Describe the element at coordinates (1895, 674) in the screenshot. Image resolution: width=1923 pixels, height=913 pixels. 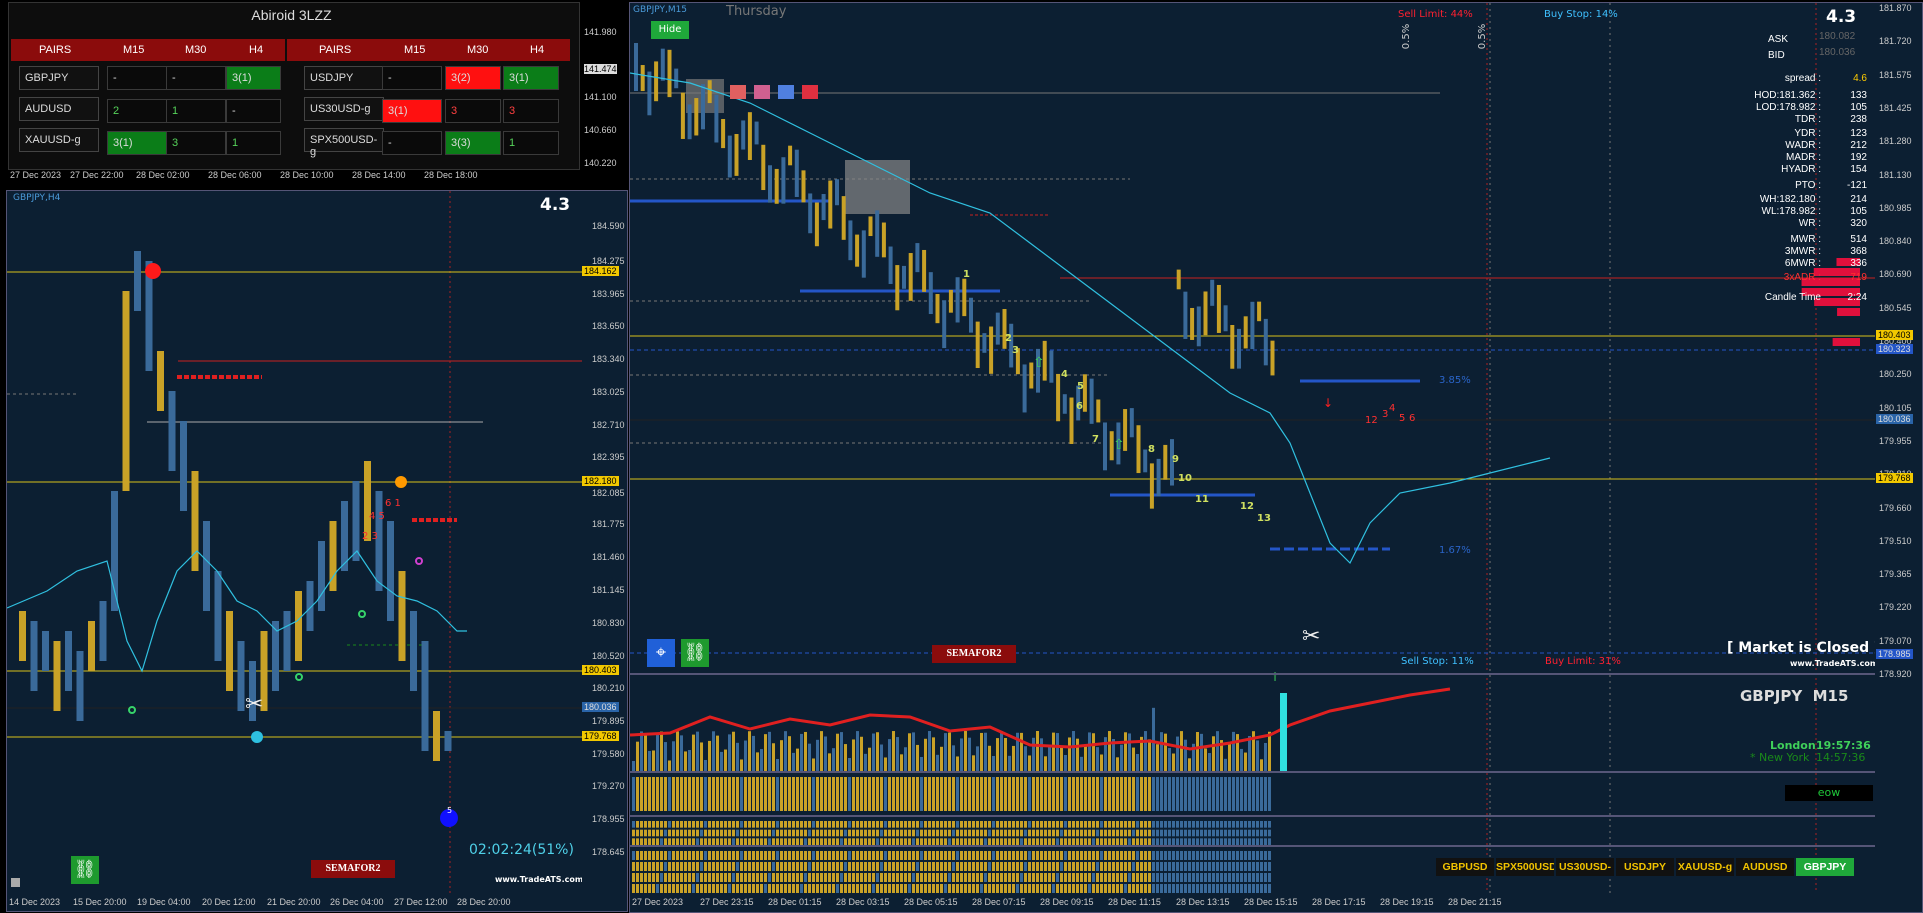
I see `price-label: 178.920` at that location.